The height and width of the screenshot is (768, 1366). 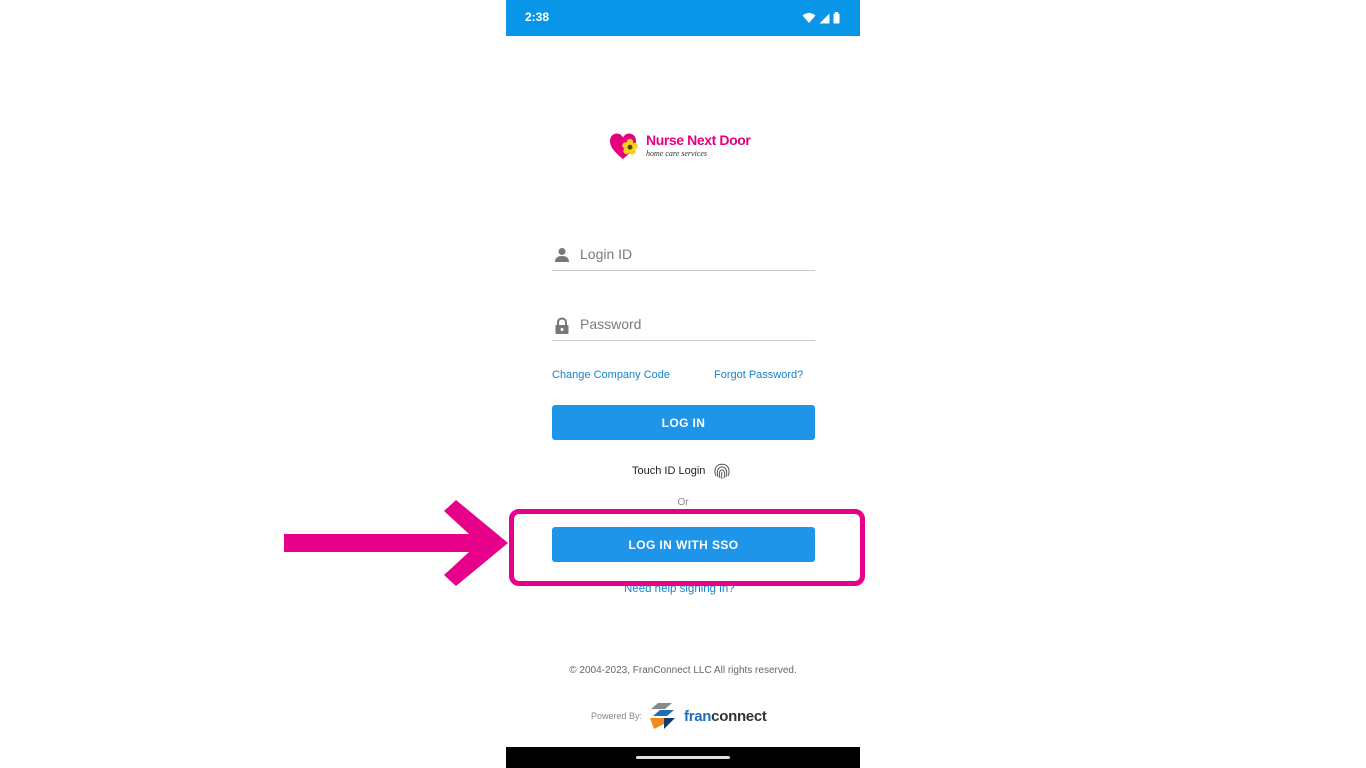 I want to click on signal-icon, so click(x=824, y=18).